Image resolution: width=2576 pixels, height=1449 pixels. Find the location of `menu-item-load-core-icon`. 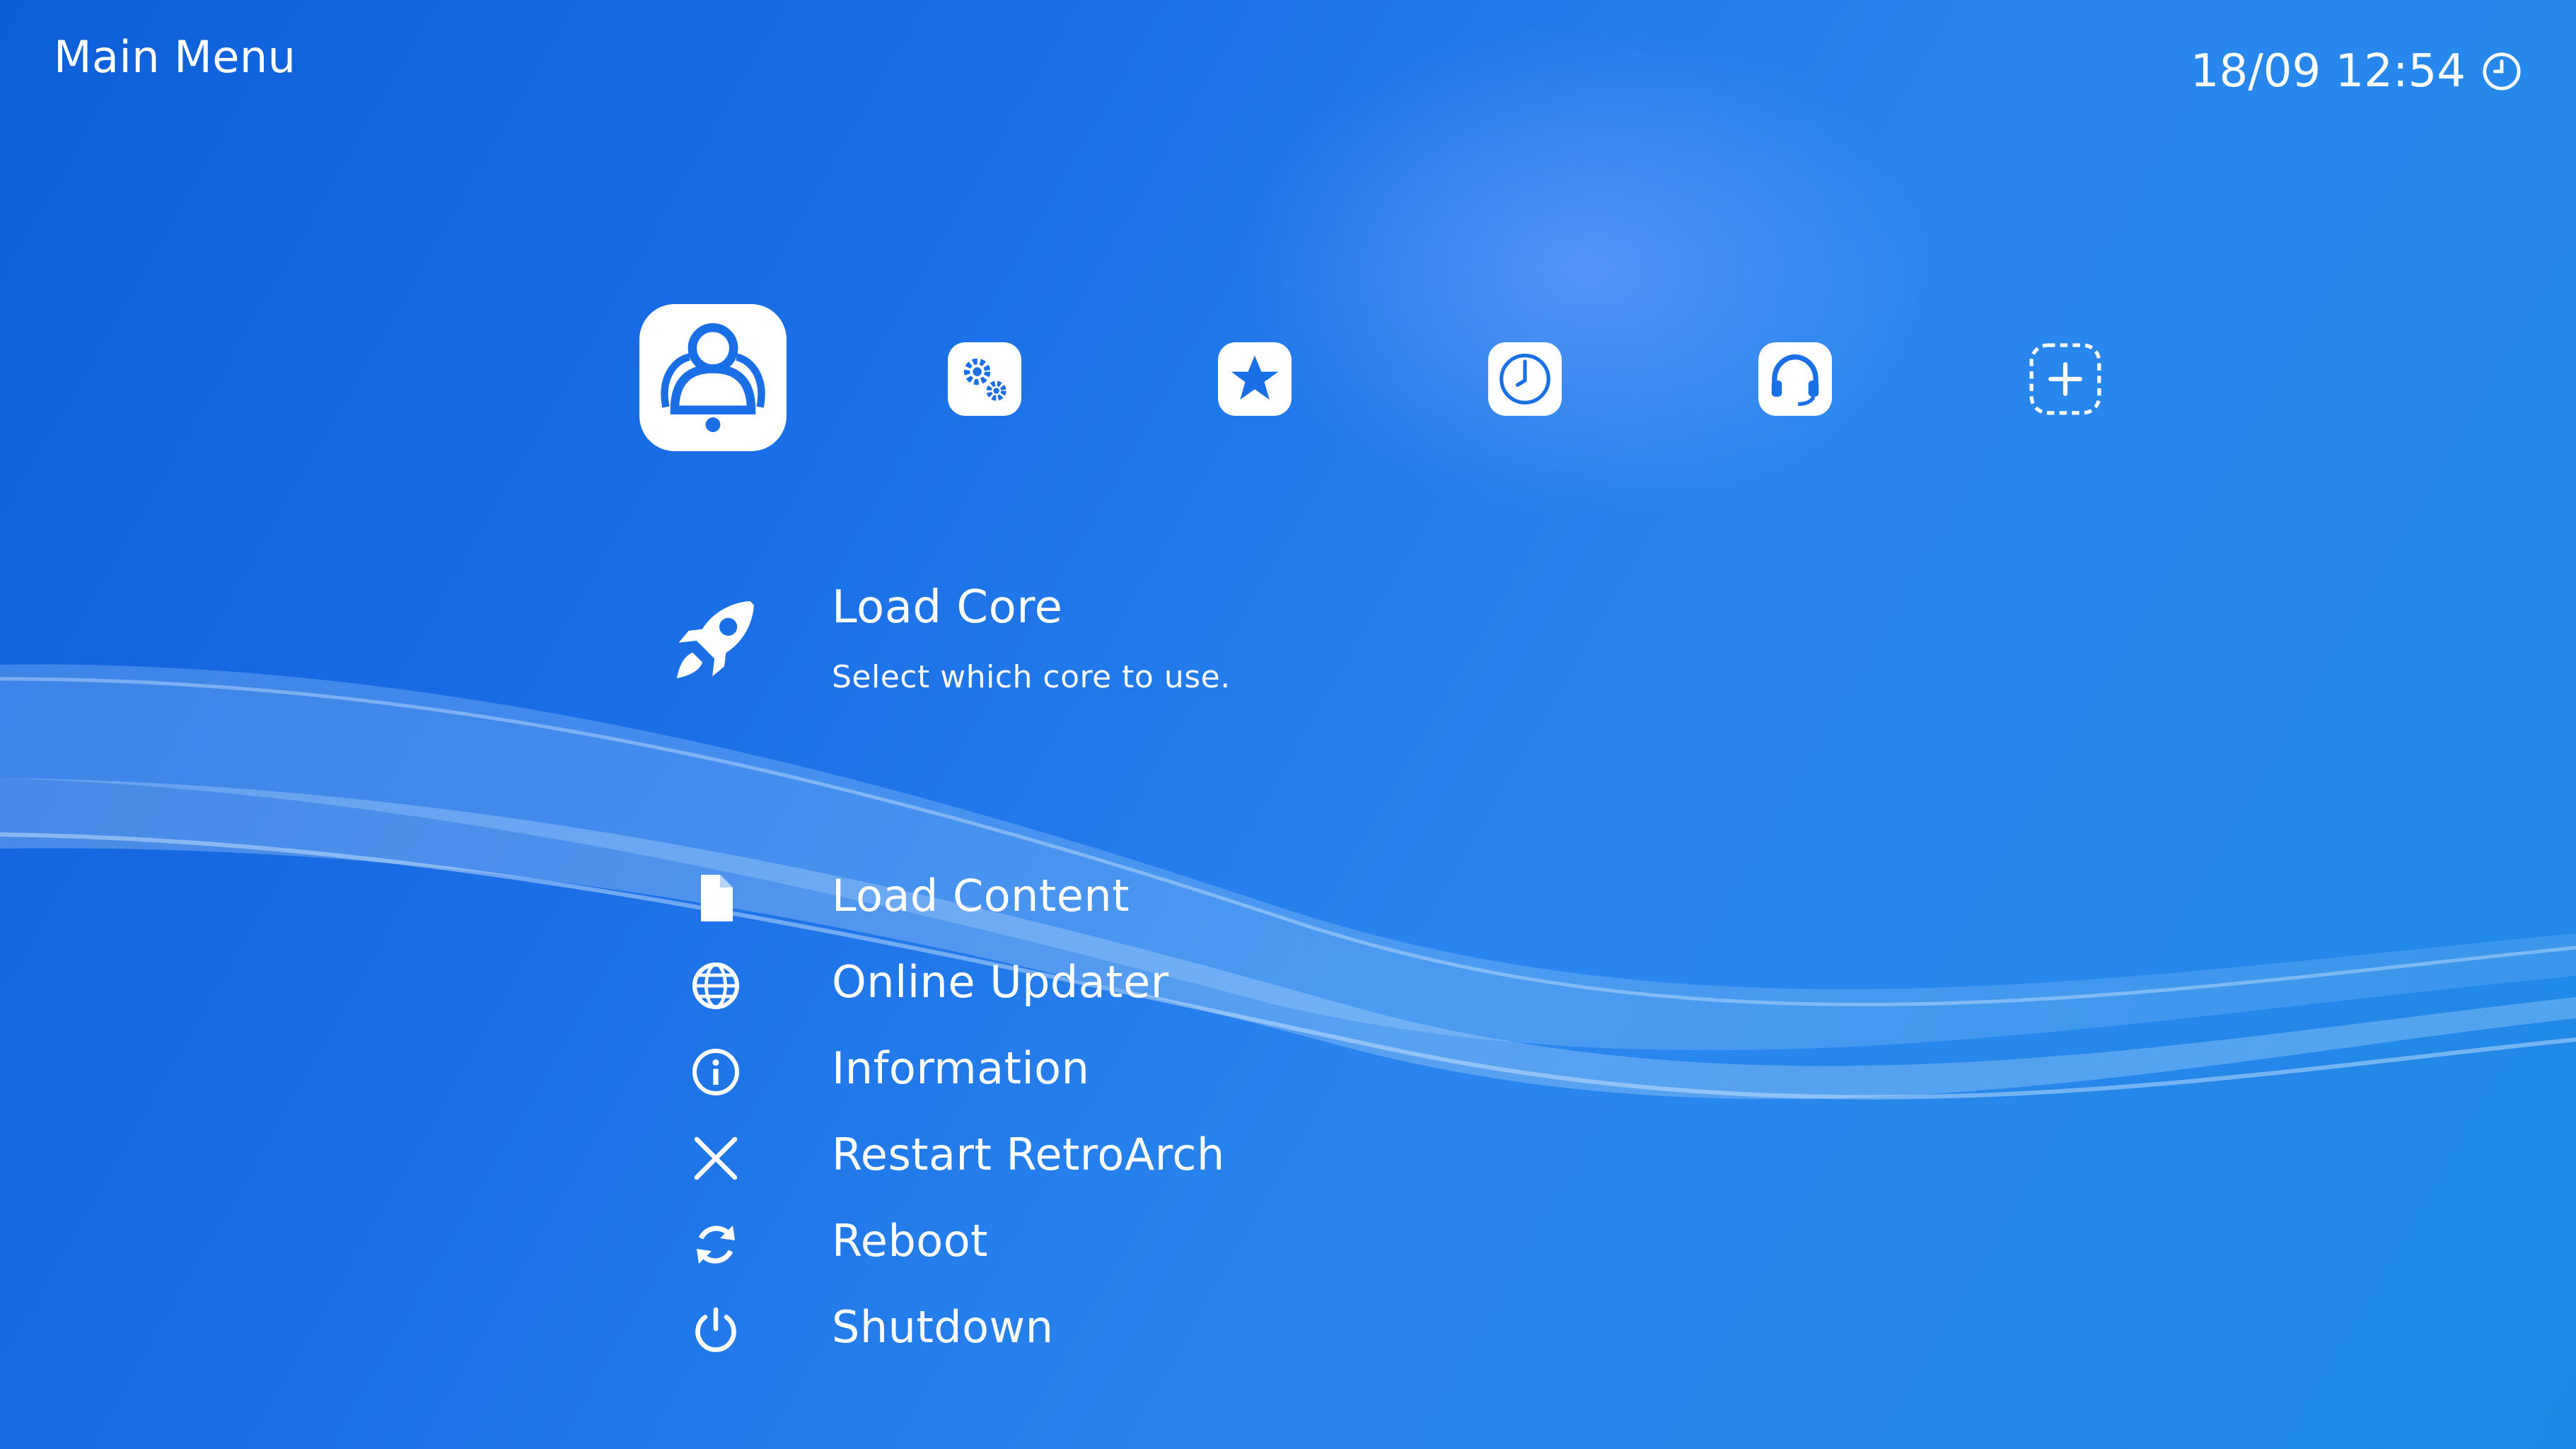

menu-item-load-core-icon is located at coordinates (714, 640).